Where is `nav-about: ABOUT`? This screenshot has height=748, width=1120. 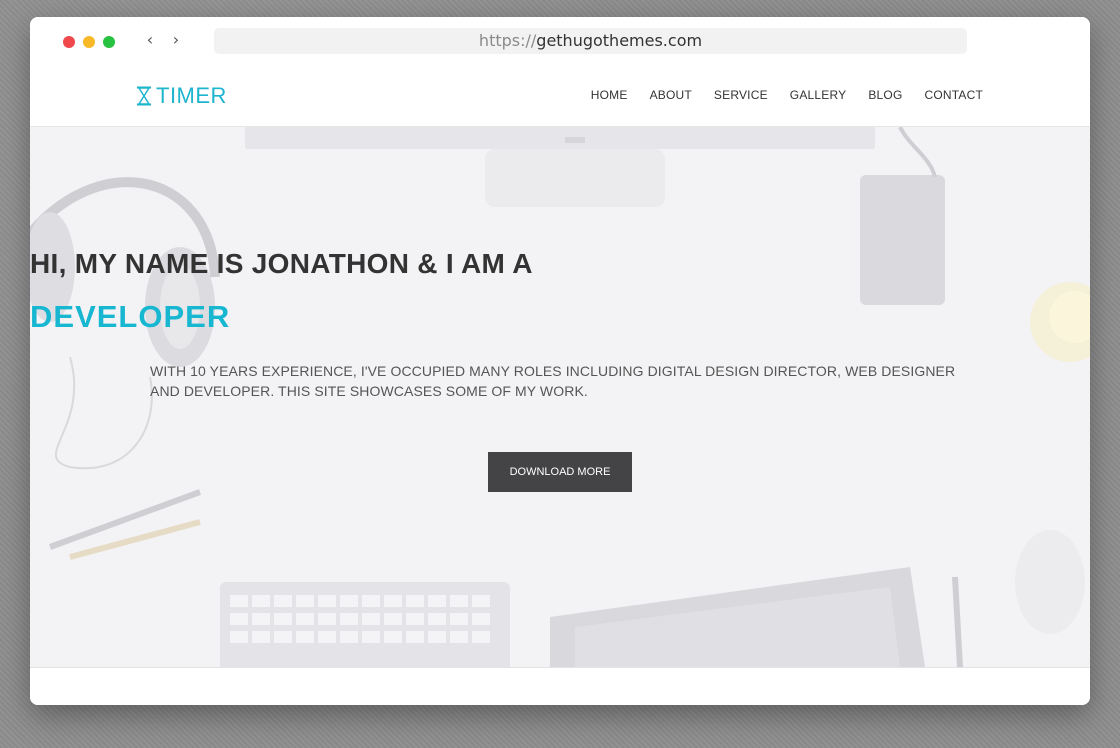 nav-about: ABOUT is located at coordinates (671, 95).